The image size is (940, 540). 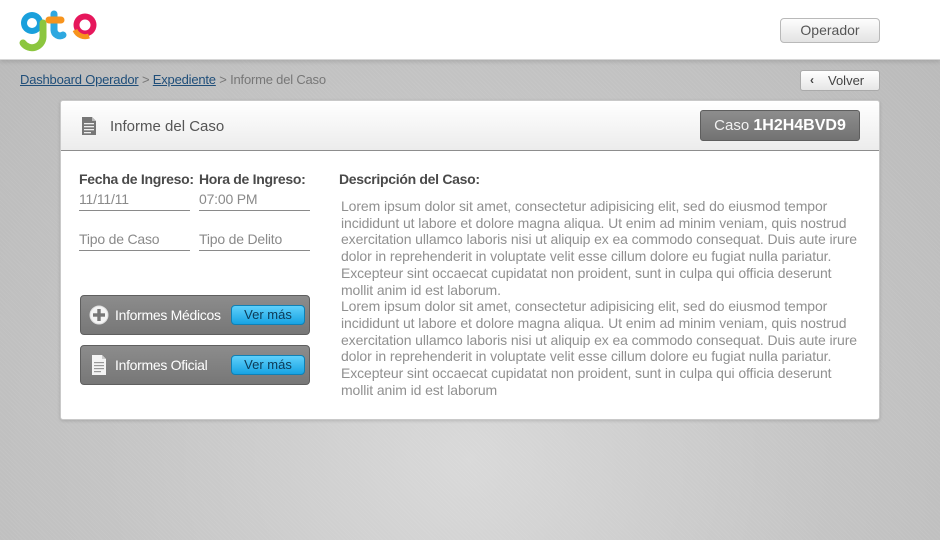 What do you see at coordinates (184, 79) in the screenshot?
I see `breadcrumb-link-expediente: Expediente` at bounding box center [184, 79].